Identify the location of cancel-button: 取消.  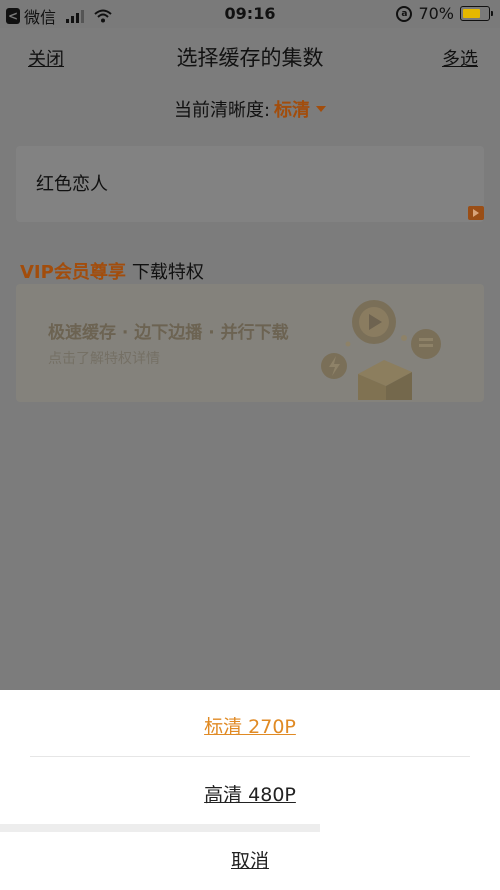
(250, 859).